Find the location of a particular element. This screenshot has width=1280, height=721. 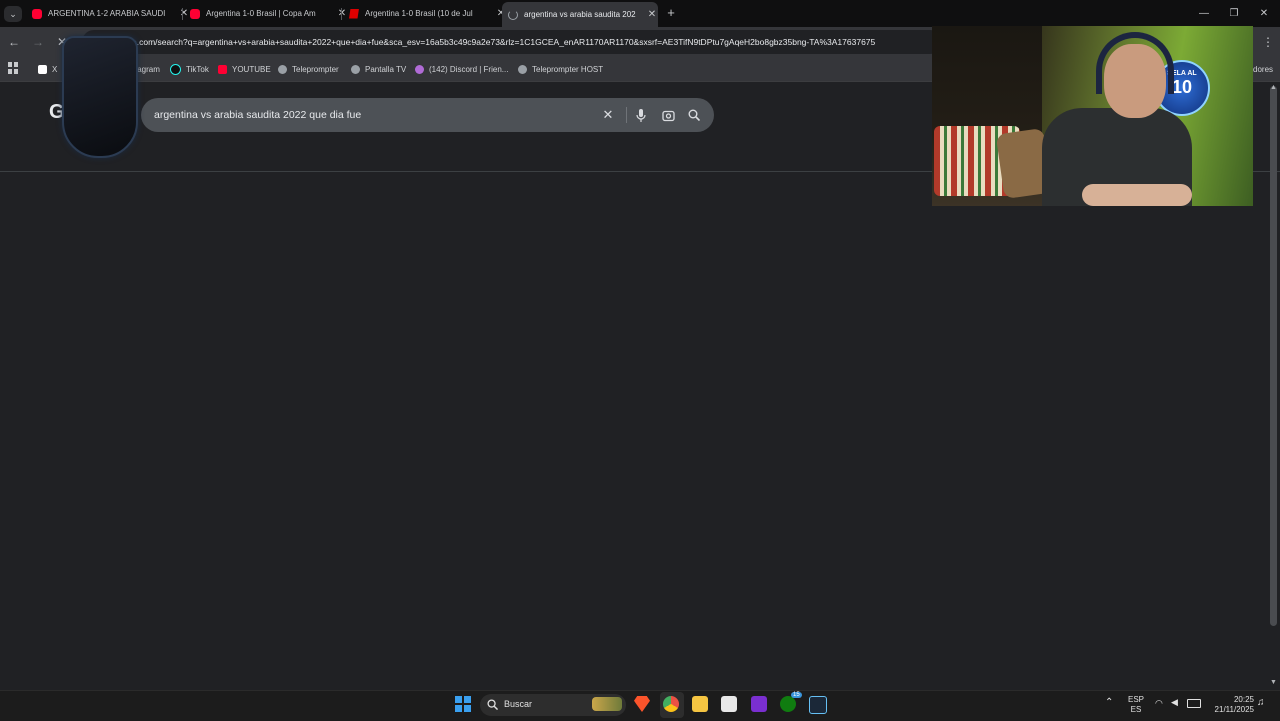

microphone-icon is located at coordinates (641, 115).